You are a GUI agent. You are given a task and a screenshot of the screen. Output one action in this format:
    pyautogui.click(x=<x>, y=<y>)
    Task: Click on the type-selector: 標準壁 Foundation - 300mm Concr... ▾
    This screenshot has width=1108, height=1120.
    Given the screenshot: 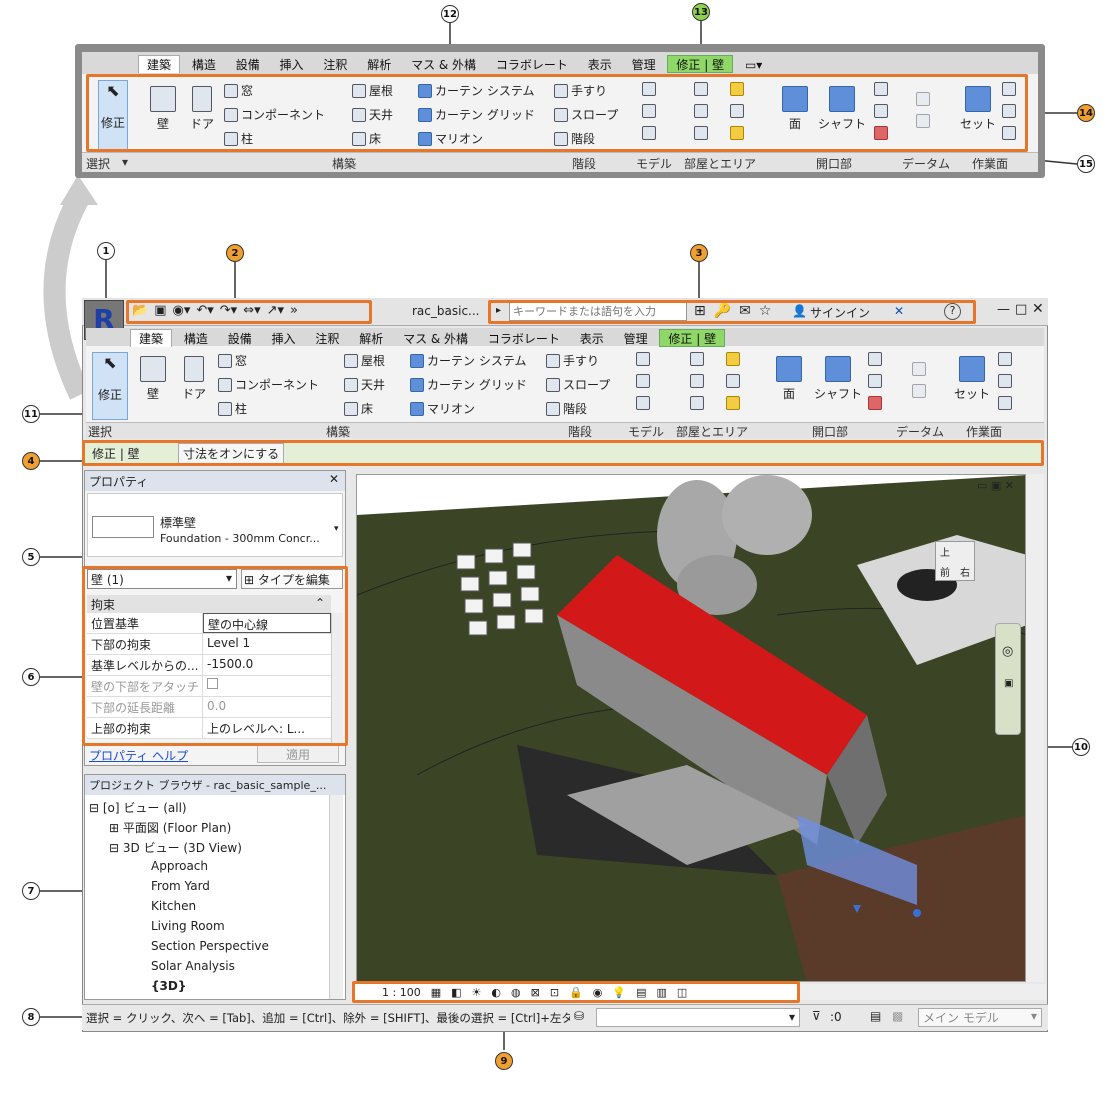 What is the action you would take?
    pyautogui.click(x=215, y=525)
    